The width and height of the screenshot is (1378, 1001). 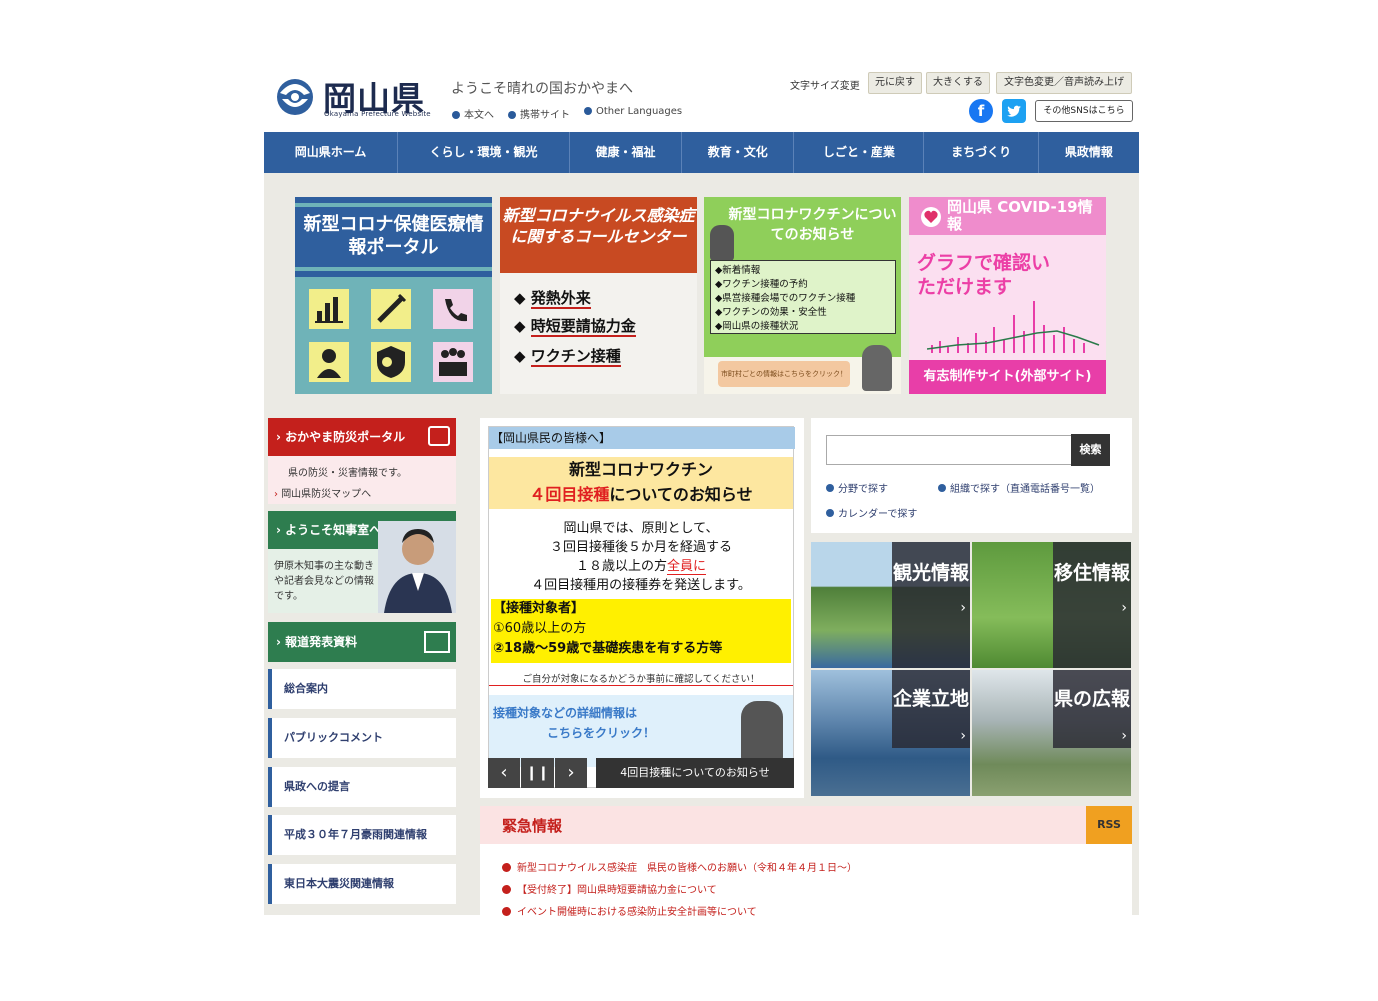 I want to click on nav-living: くらし・環境・観光, so click(x=484, y=152).